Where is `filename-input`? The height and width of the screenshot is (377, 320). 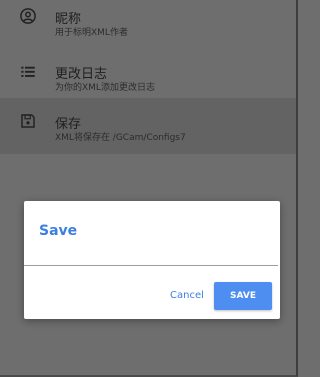
filename-input is located at coordinates (151, 258).